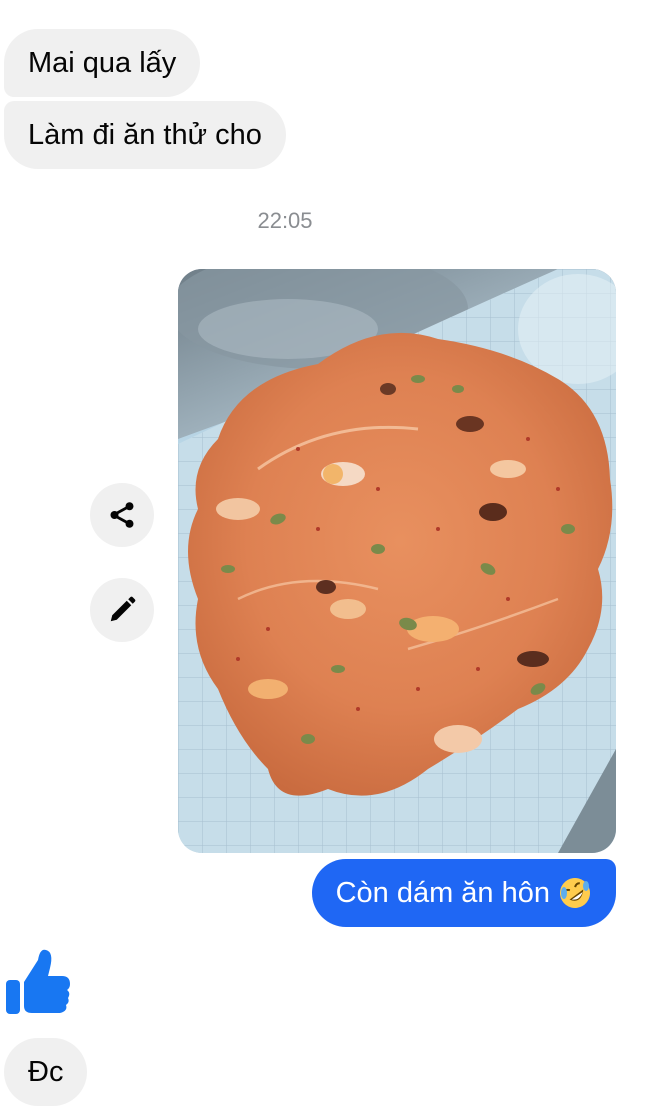 The width and height of the screenshot is (660, 1117). Describe the element at coordinates (285, 220) in the screenshot. I see `message-timestamp: 22:05` at that location.